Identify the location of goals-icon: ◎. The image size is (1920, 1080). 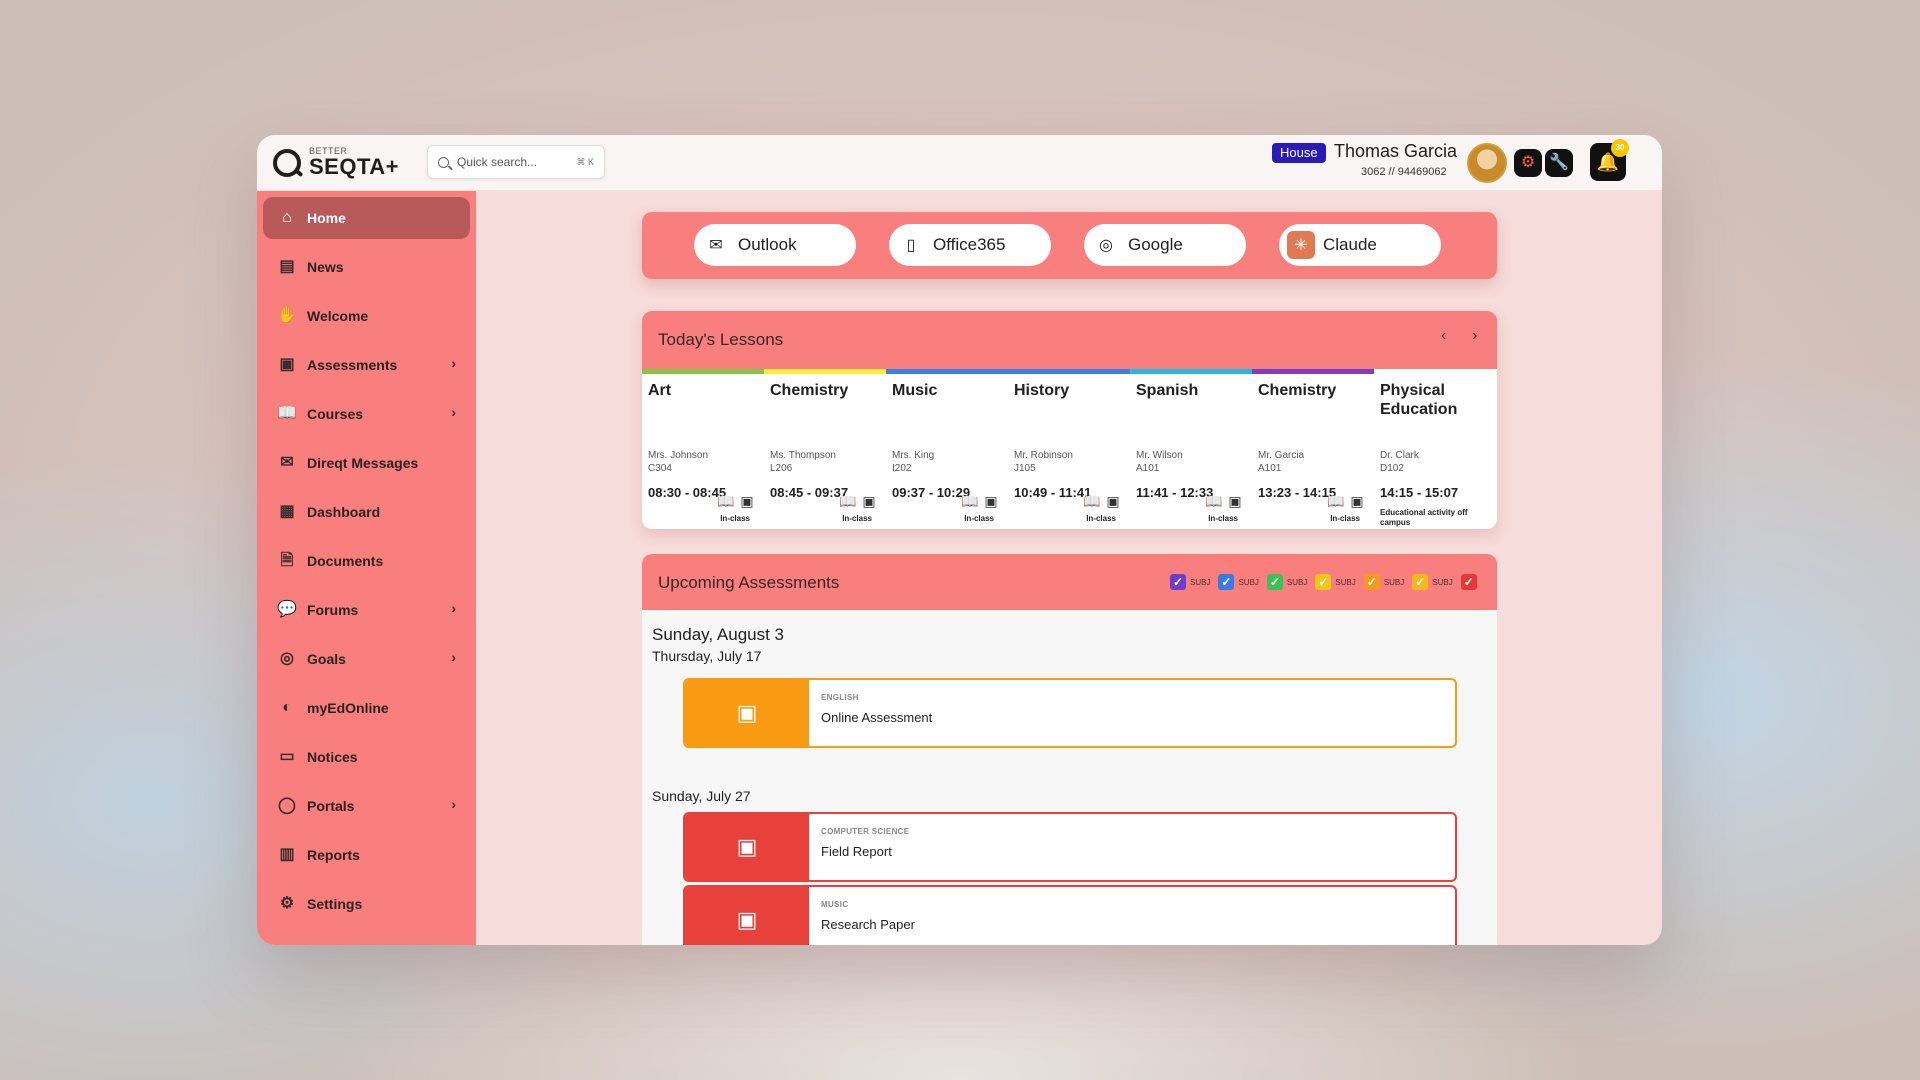
(287, 658).